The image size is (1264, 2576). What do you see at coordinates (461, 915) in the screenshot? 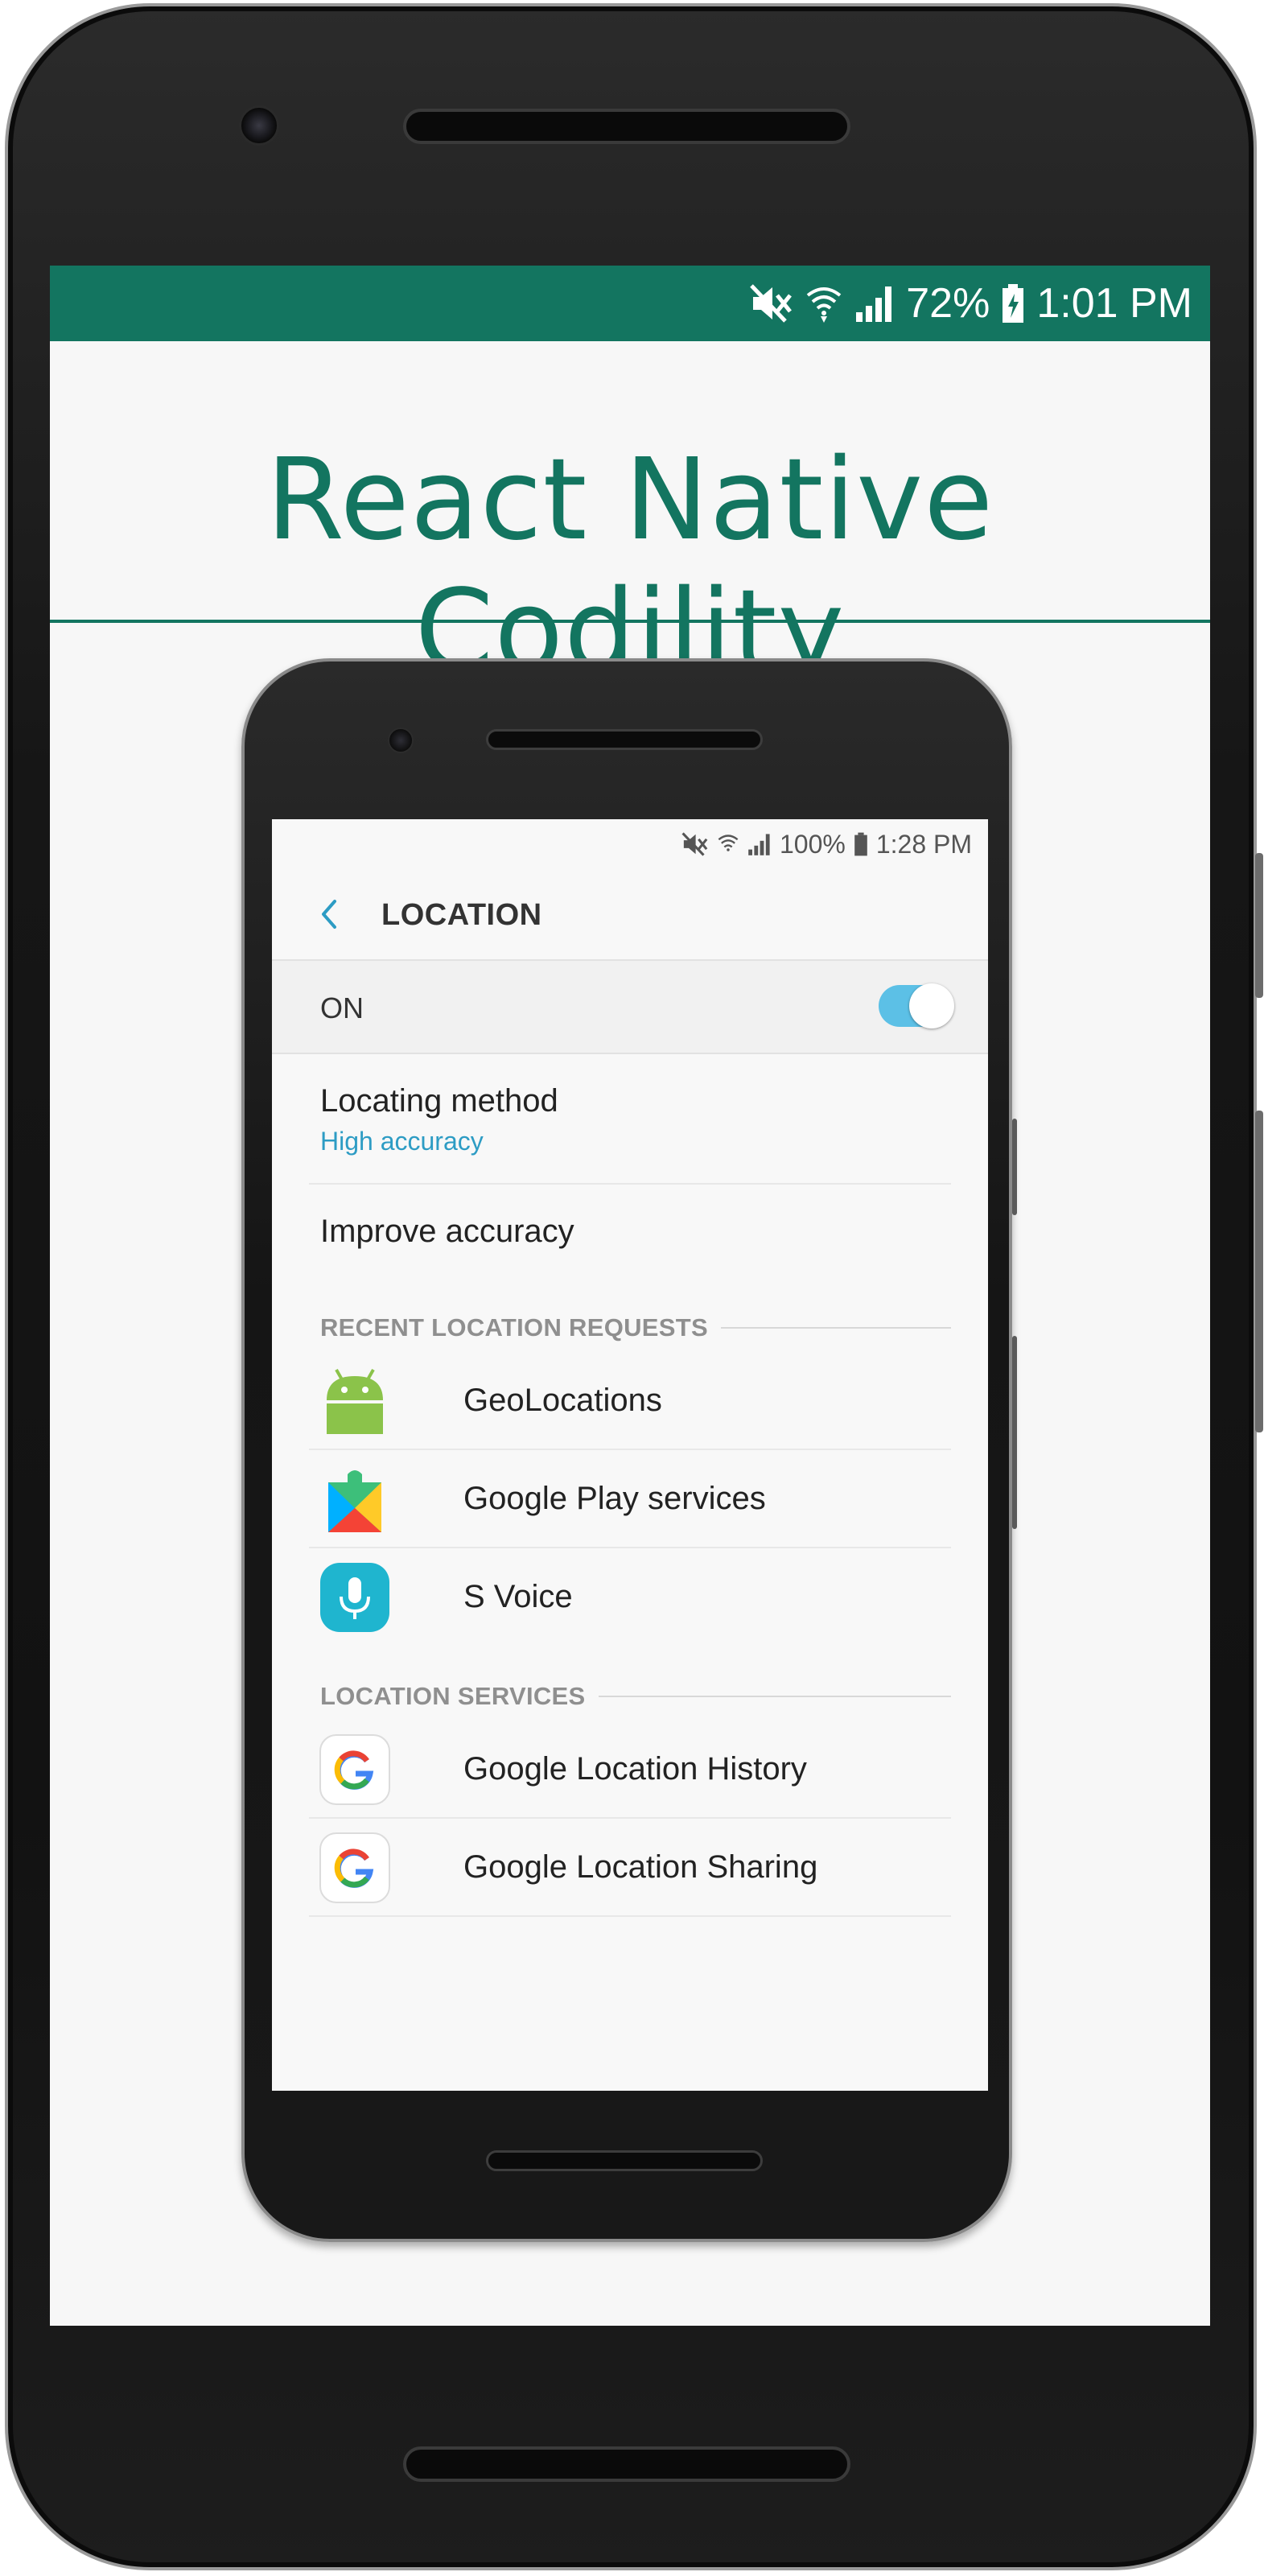
I see `page-title: LOCATION` at bounding box center [461, 915].